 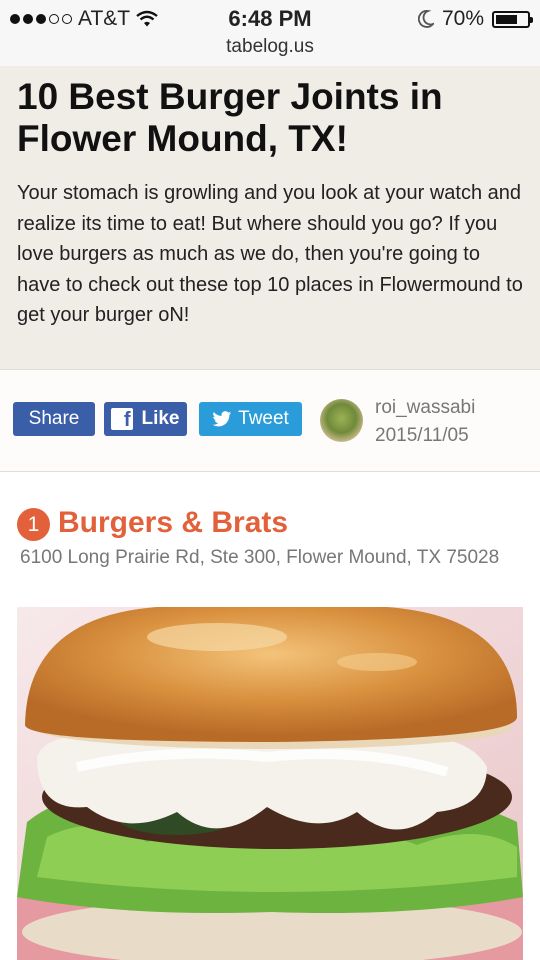 I want to click on battery-percent: 70%, so click(x=462, y=18).